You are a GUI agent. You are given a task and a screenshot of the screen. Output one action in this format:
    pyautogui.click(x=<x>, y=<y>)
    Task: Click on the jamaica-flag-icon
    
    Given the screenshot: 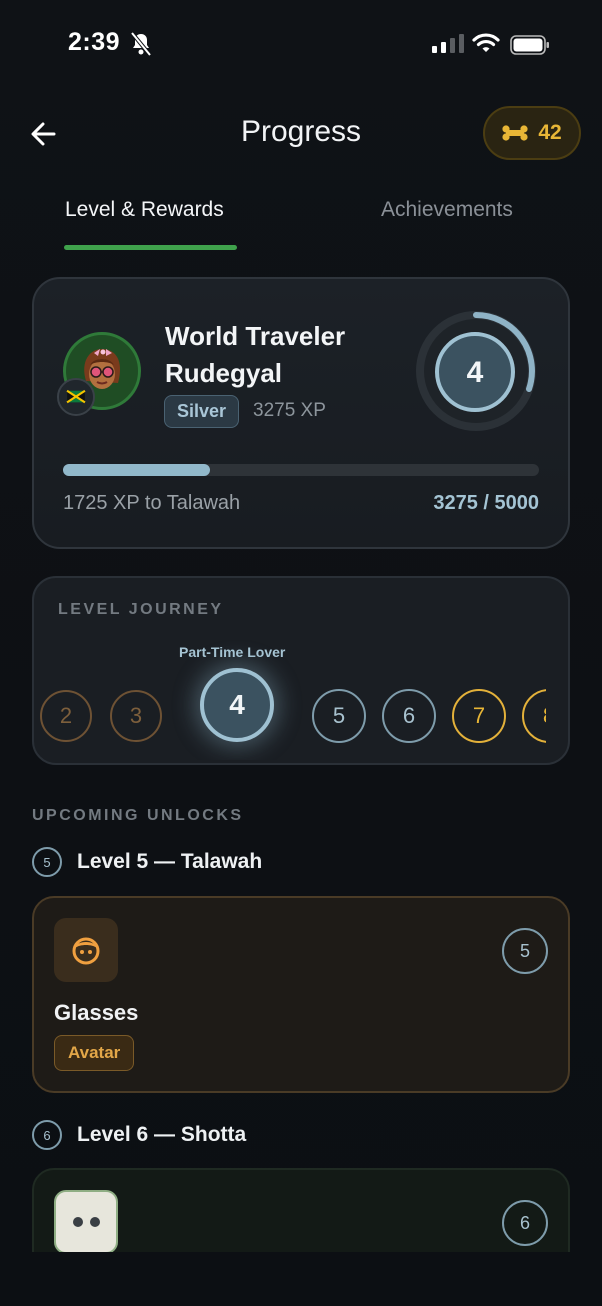 What is the action you would take?
    pyautogui.click(x=76, y=397)
    